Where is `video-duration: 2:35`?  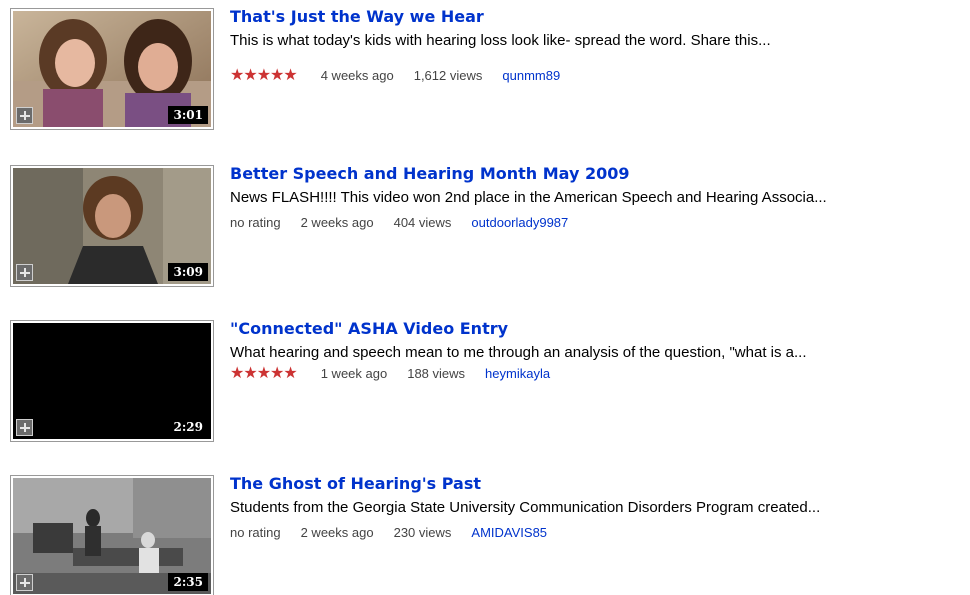 video-duration: 2:35 is located at coordinates (187, 582).